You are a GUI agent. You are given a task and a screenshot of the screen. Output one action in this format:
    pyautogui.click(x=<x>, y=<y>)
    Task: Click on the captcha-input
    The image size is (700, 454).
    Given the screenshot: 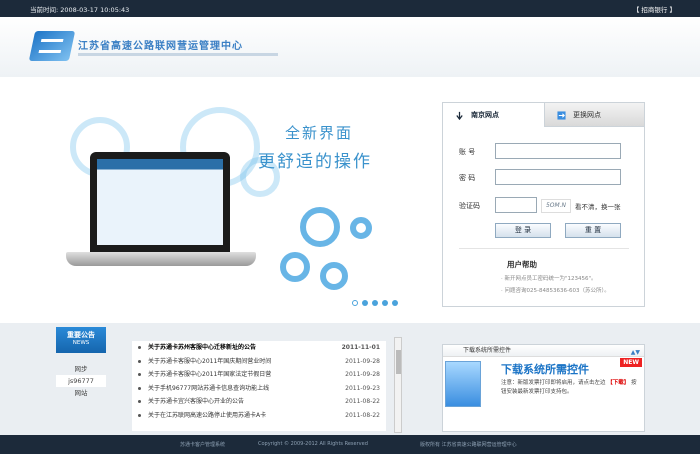 What is the action you would take?
    pyautogui.click(x=516, y=205)
    